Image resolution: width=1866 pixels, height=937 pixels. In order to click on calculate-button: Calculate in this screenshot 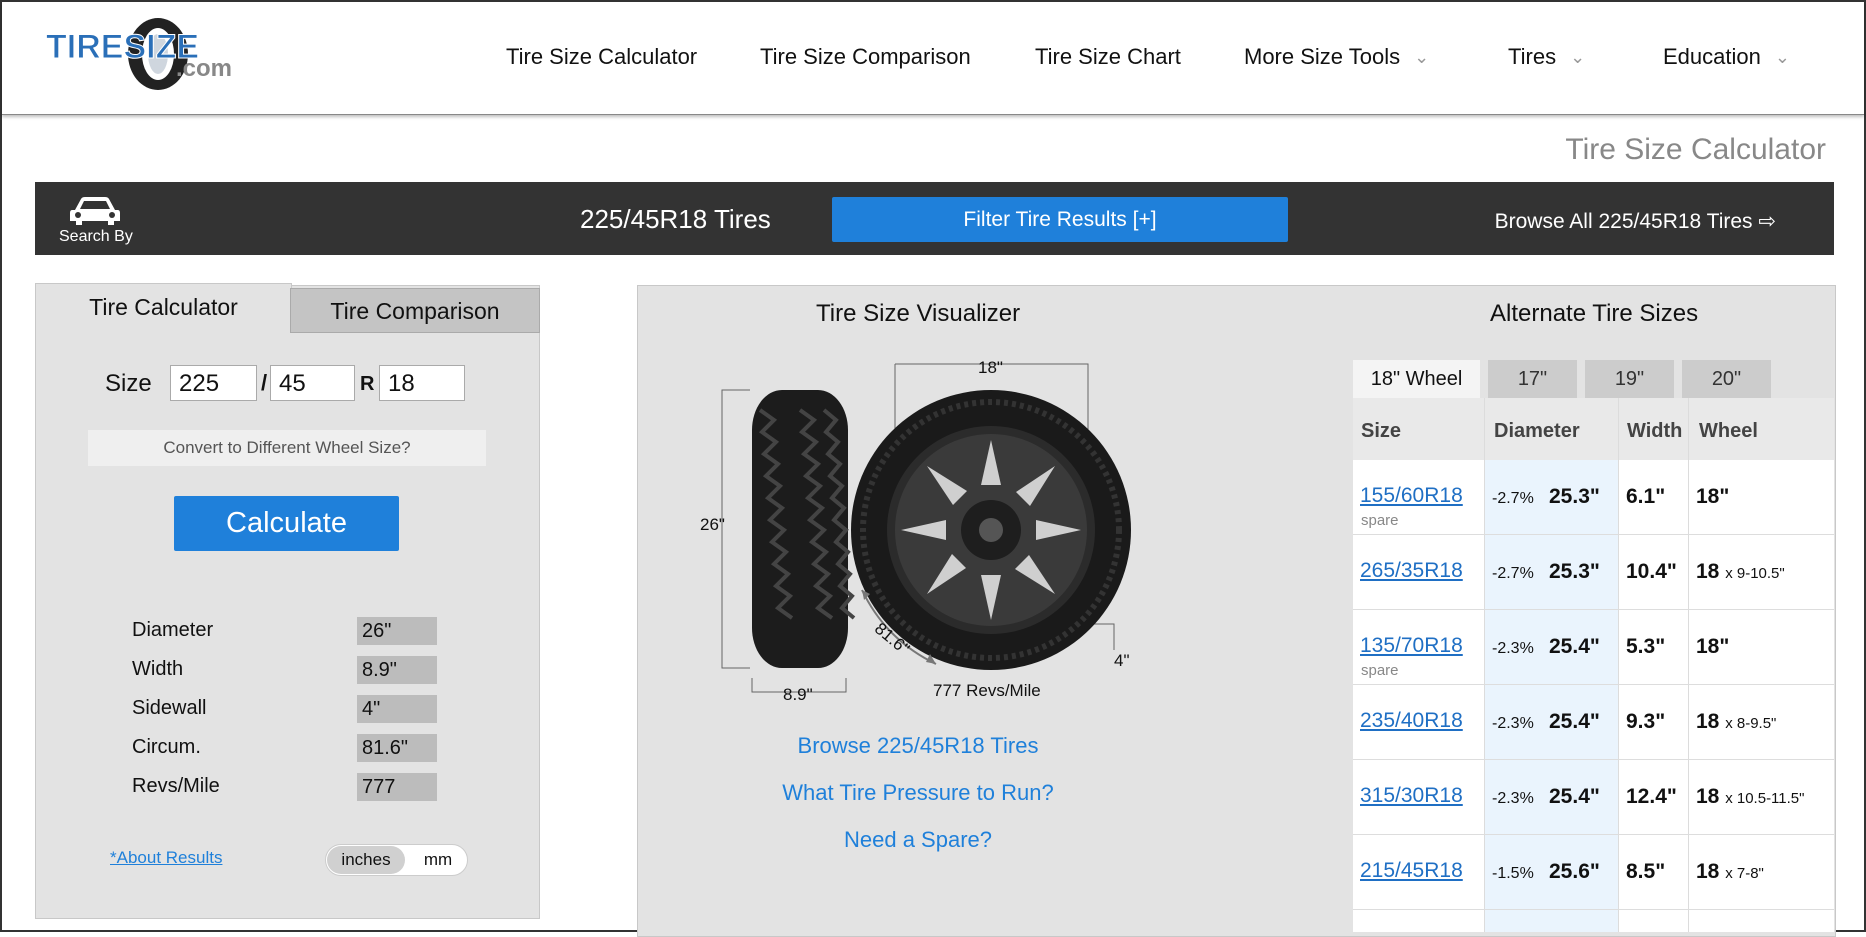, I will do `click(286, 523)`.